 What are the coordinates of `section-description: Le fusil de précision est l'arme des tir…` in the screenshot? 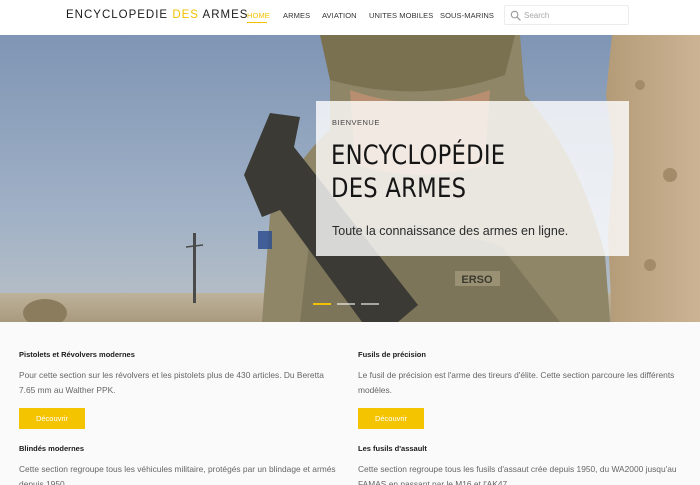 It's located at (516, 382).